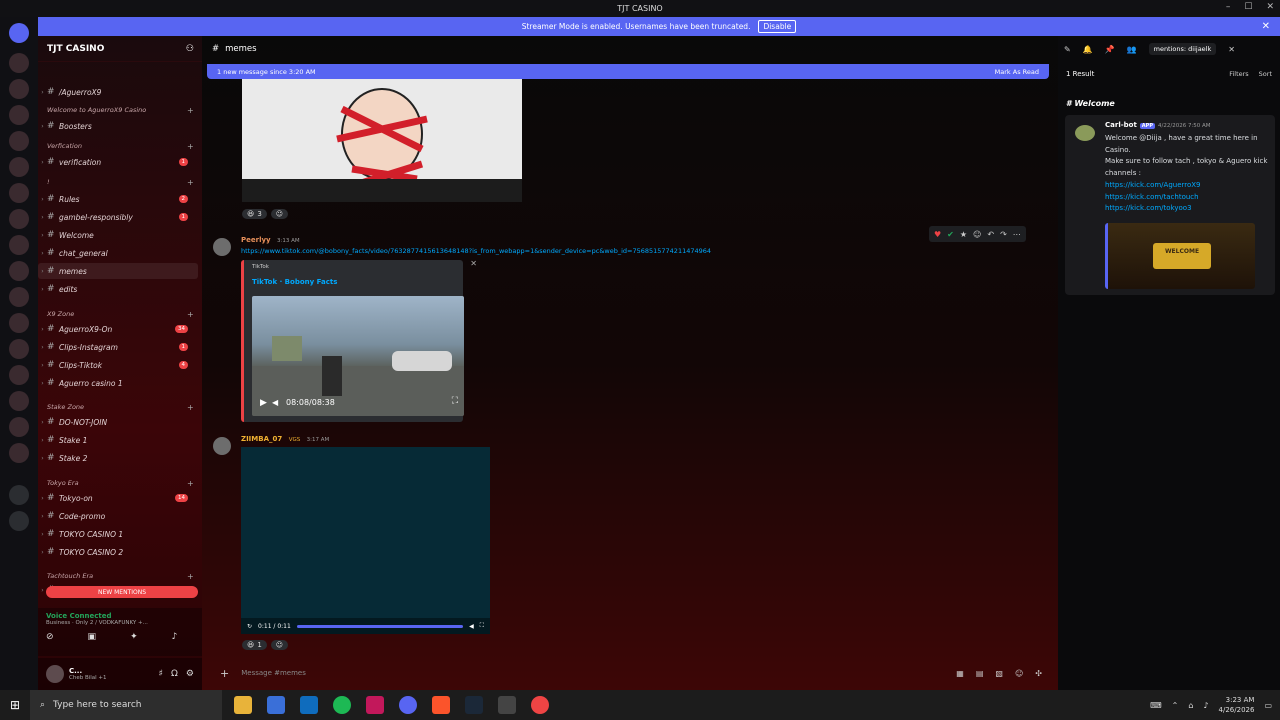 The height and width of the screenshot is (720, 1280). Describe the element at coordinates (473, 263) in the screenshot. I see `remove-embed-icon: ✕` at that location.